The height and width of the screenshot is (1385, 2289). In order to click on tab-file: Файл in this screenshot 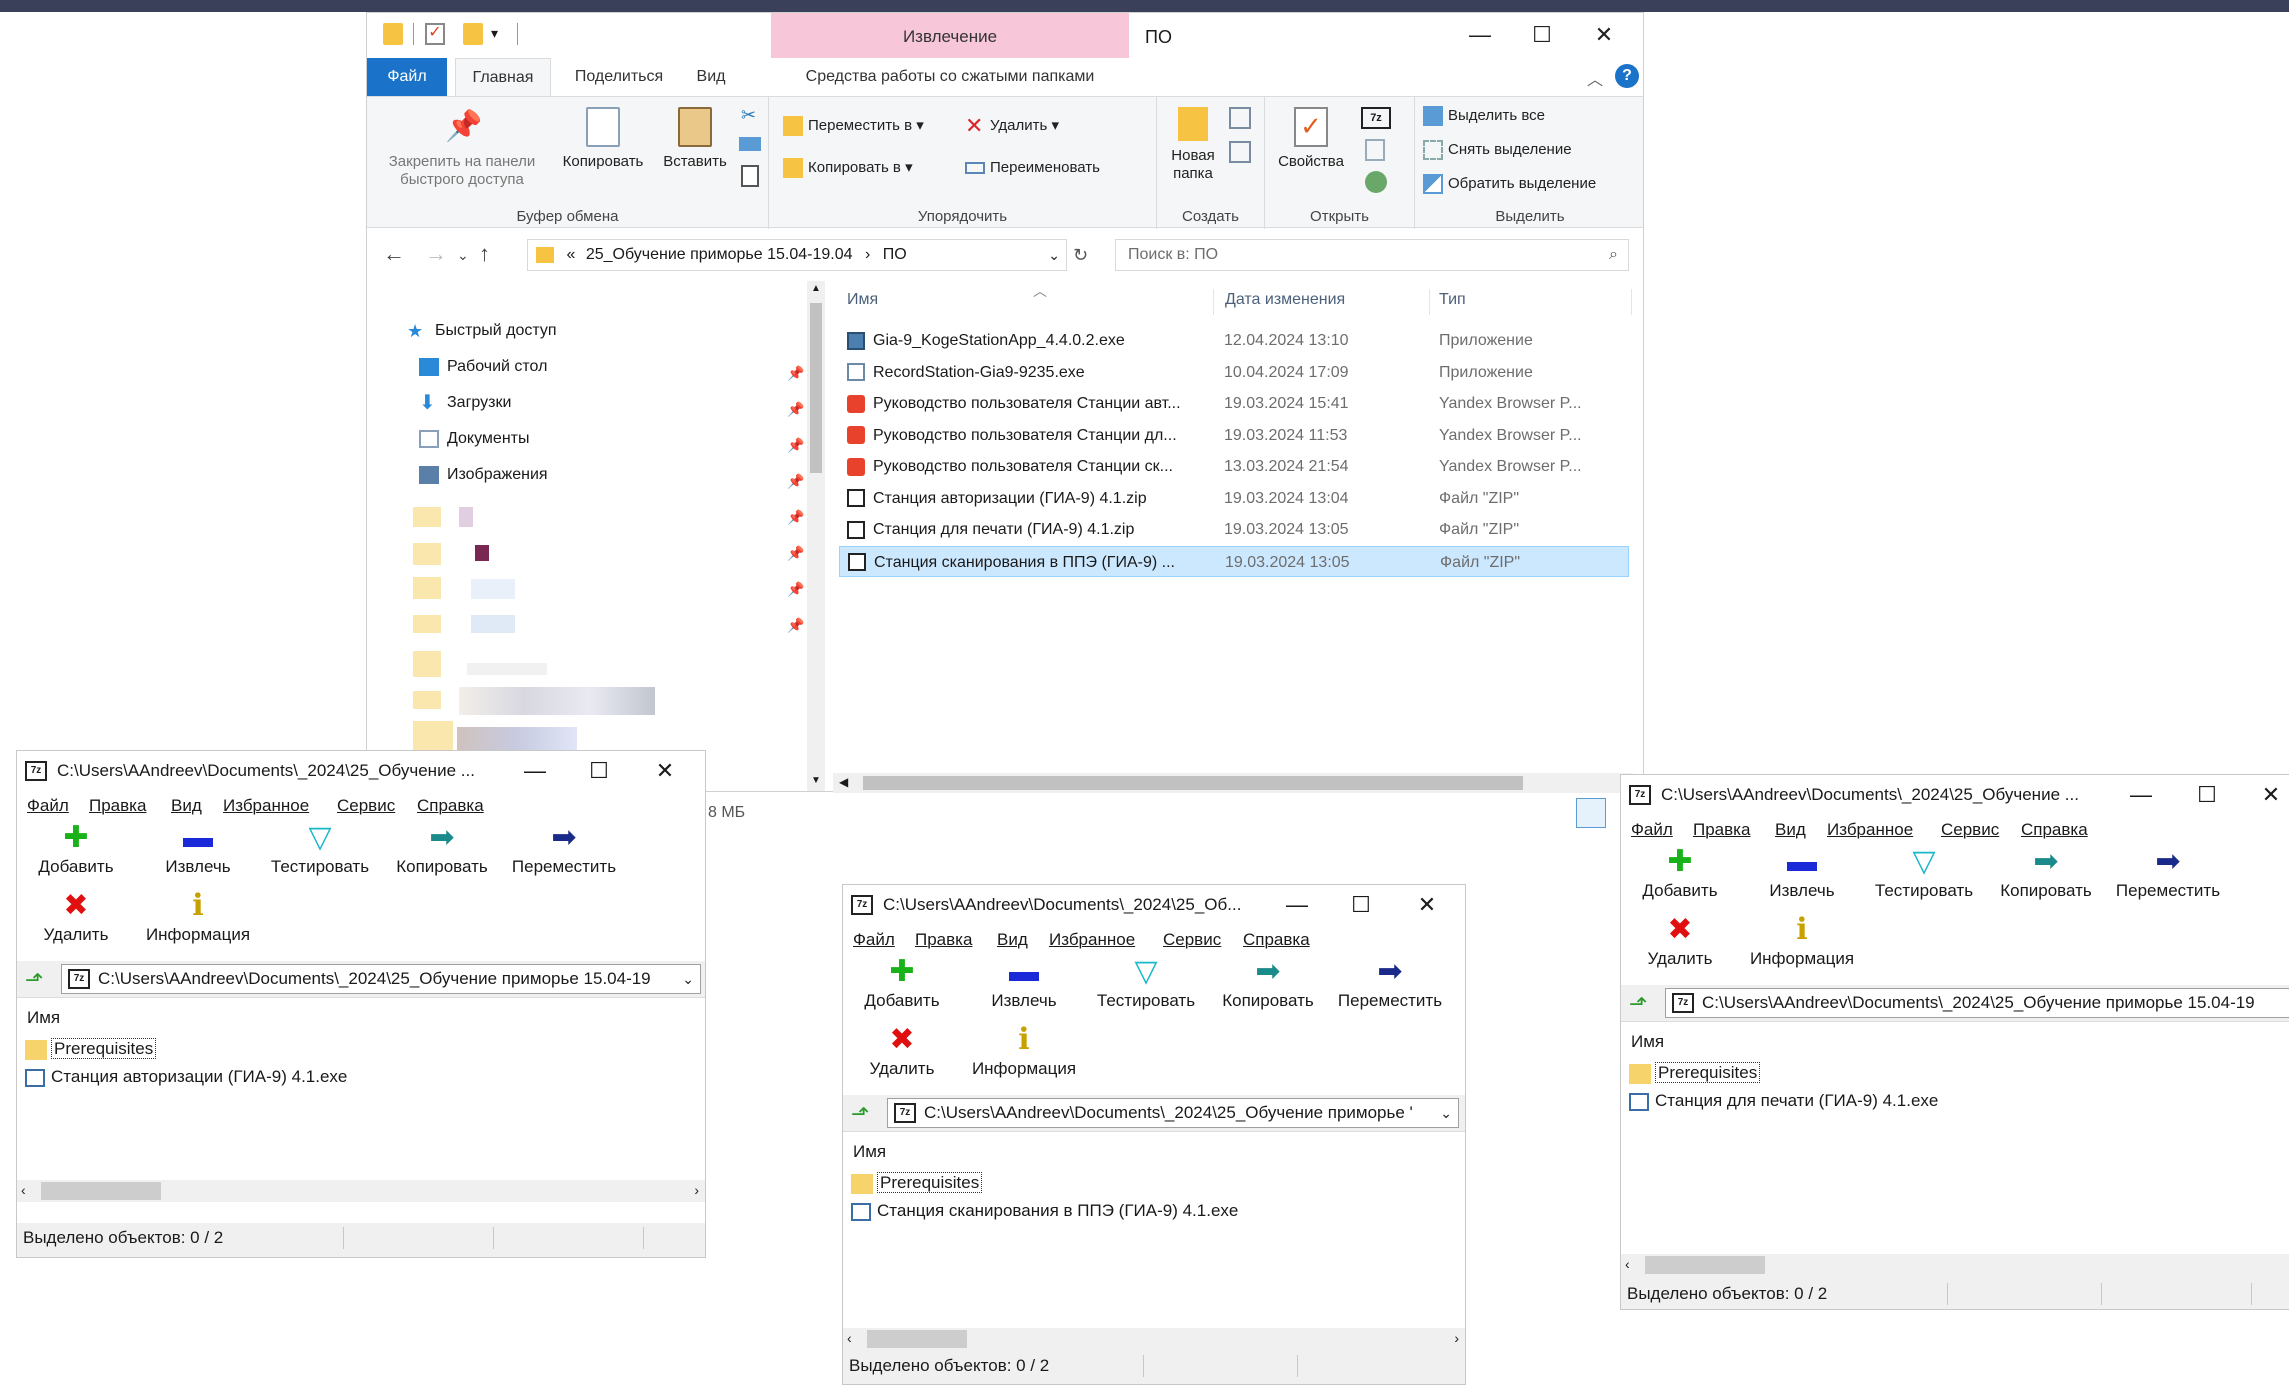, I will do `click(407, 77)`.